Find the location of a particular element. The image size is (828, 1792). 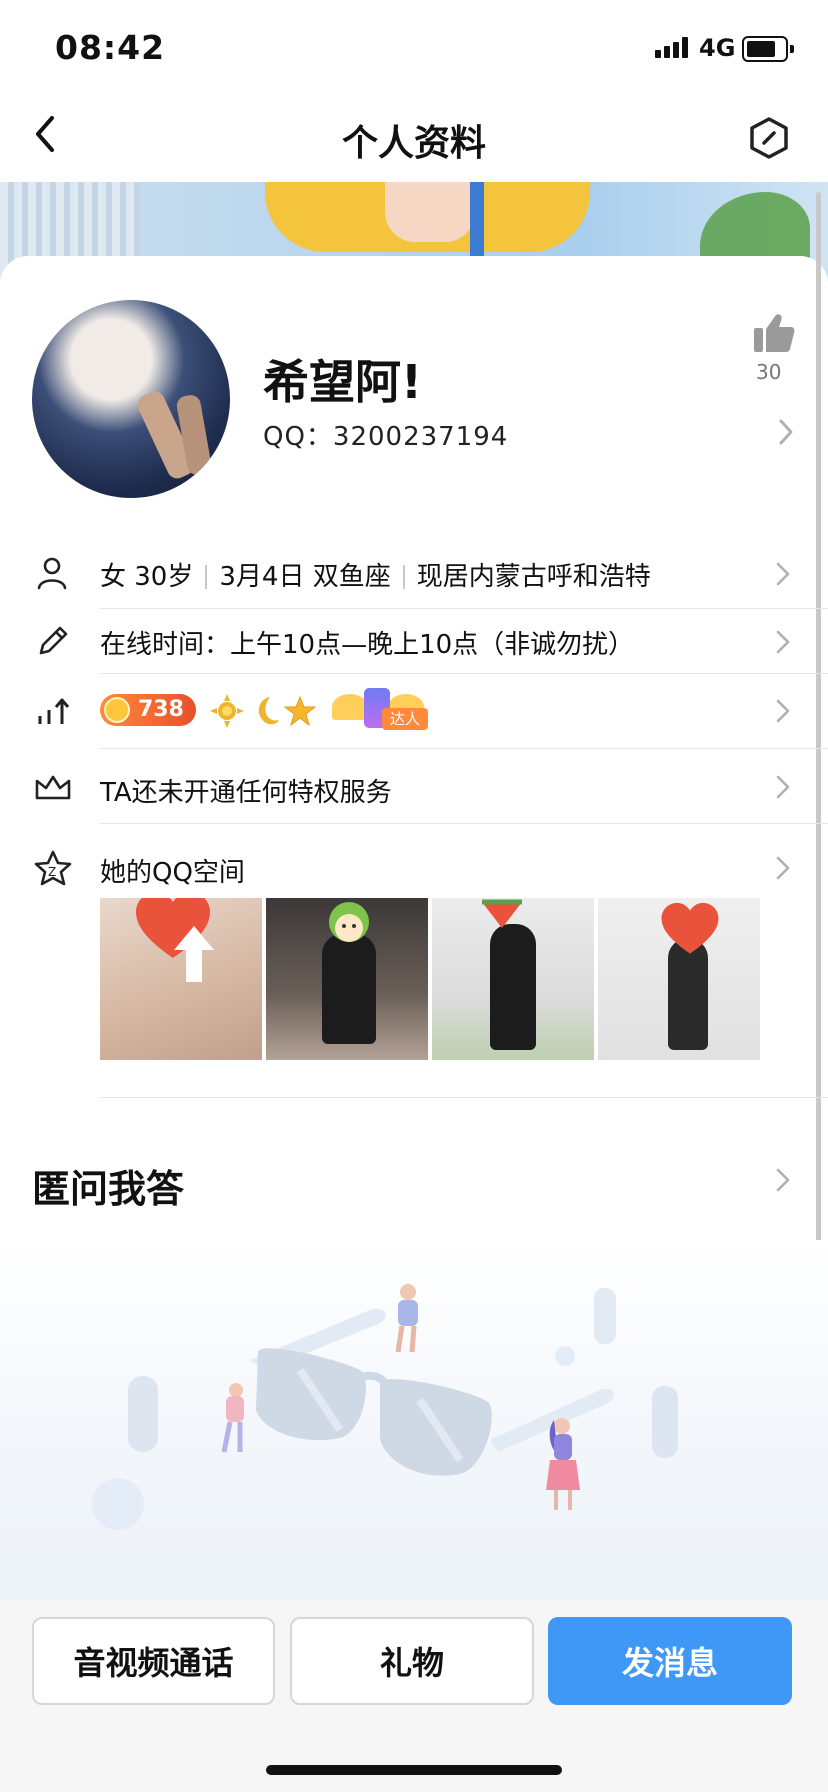

av-call-button: 音视频通话 is located at coordinates (153, 1661).